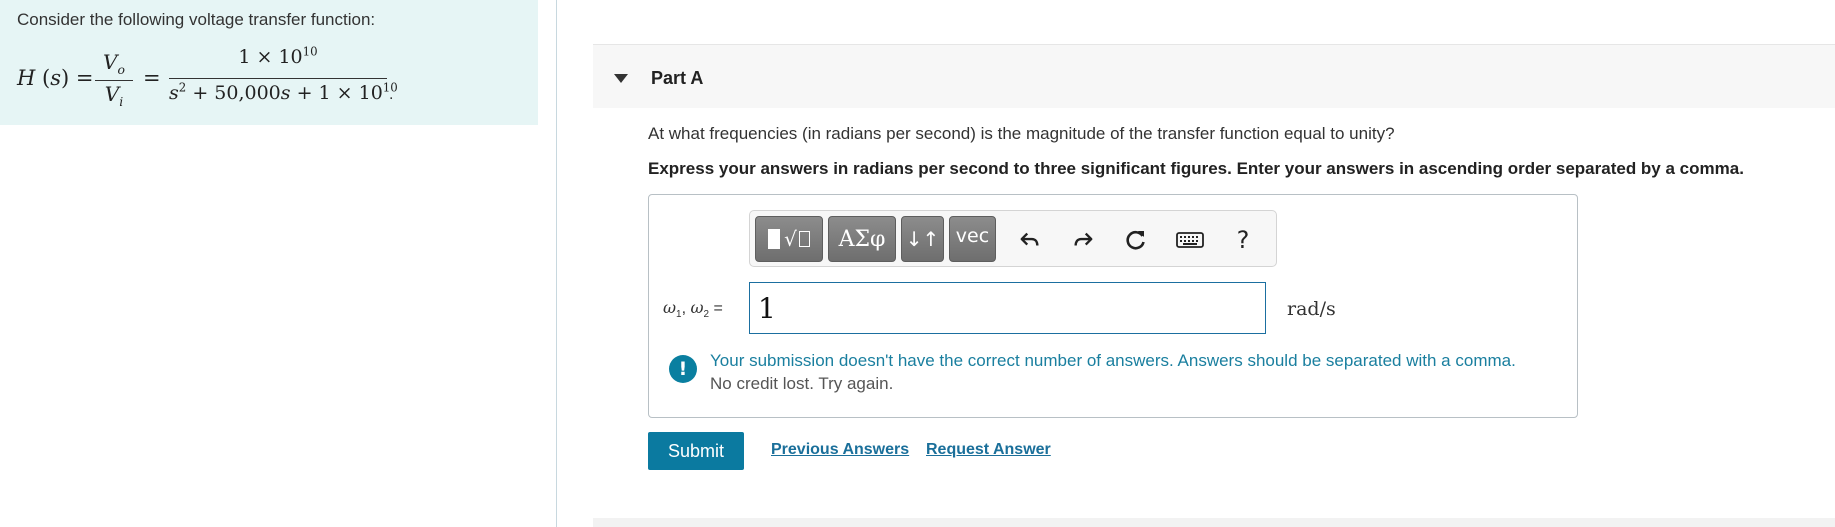 This screenshot has height=527, width=1835. Describe the element at coordinates (114, 63) in the screenshot. I see `formula-vo: Vo` at that location.